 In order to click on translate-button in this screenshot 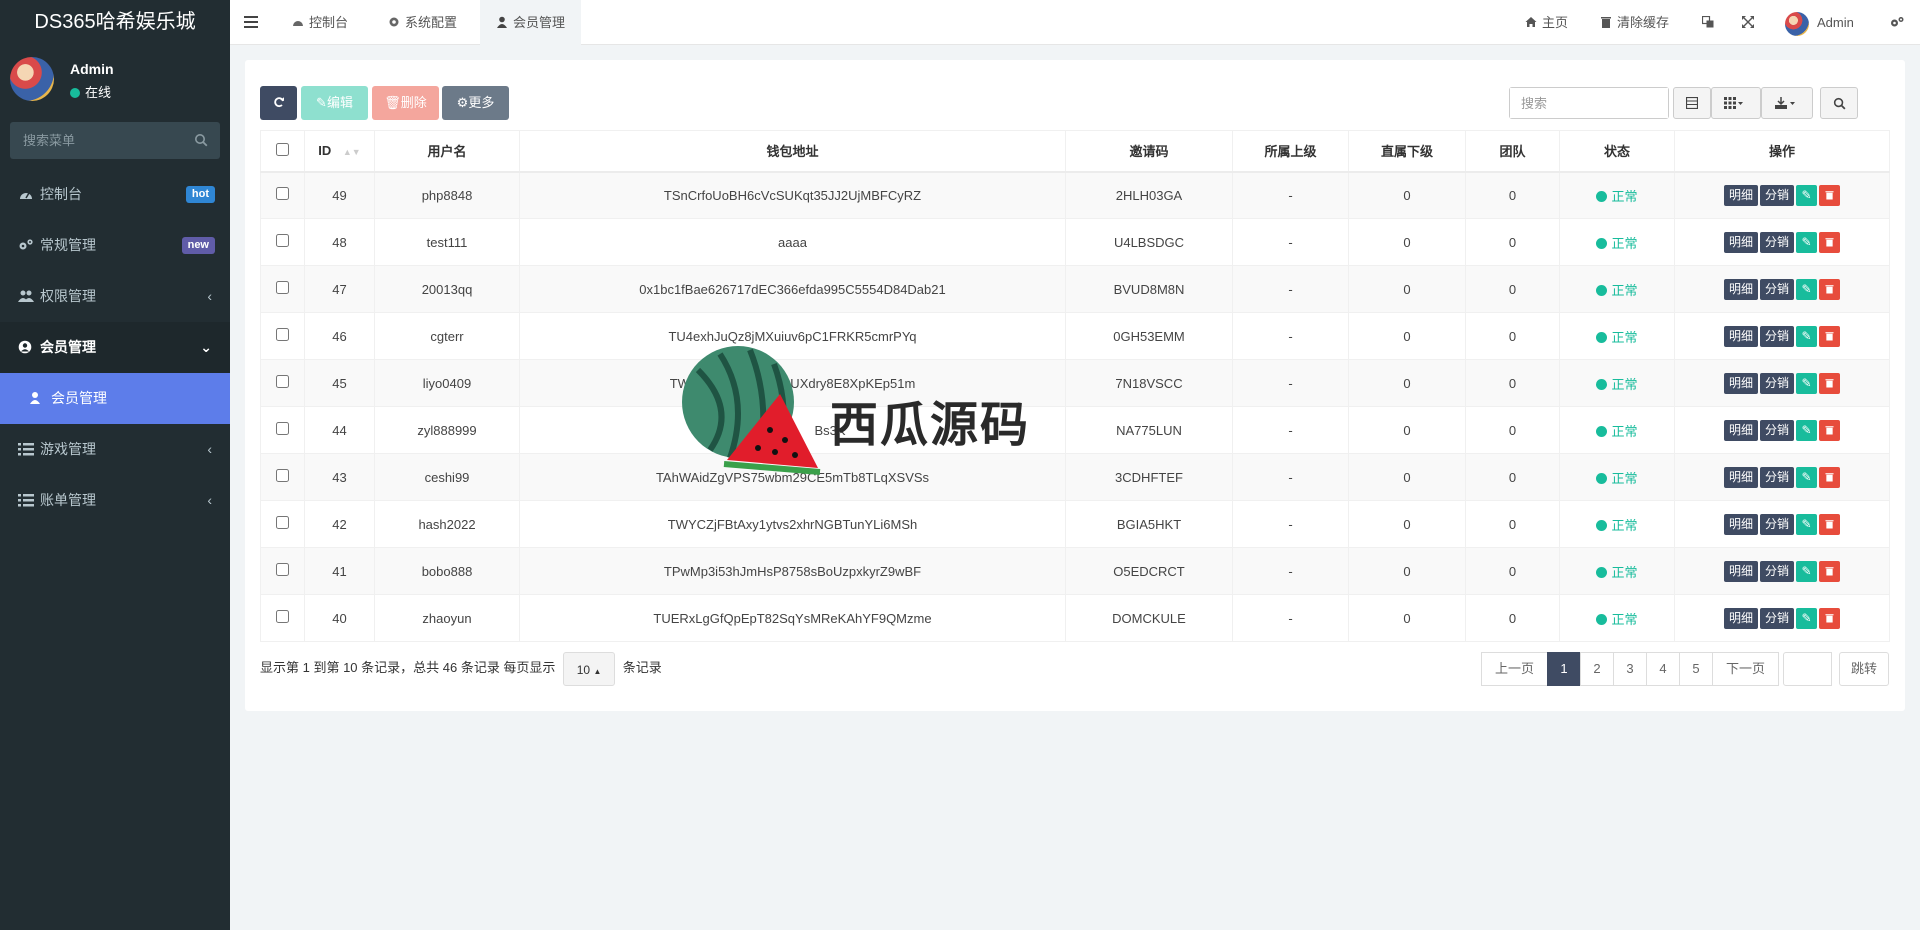, I will do `click(1710, 22)`.